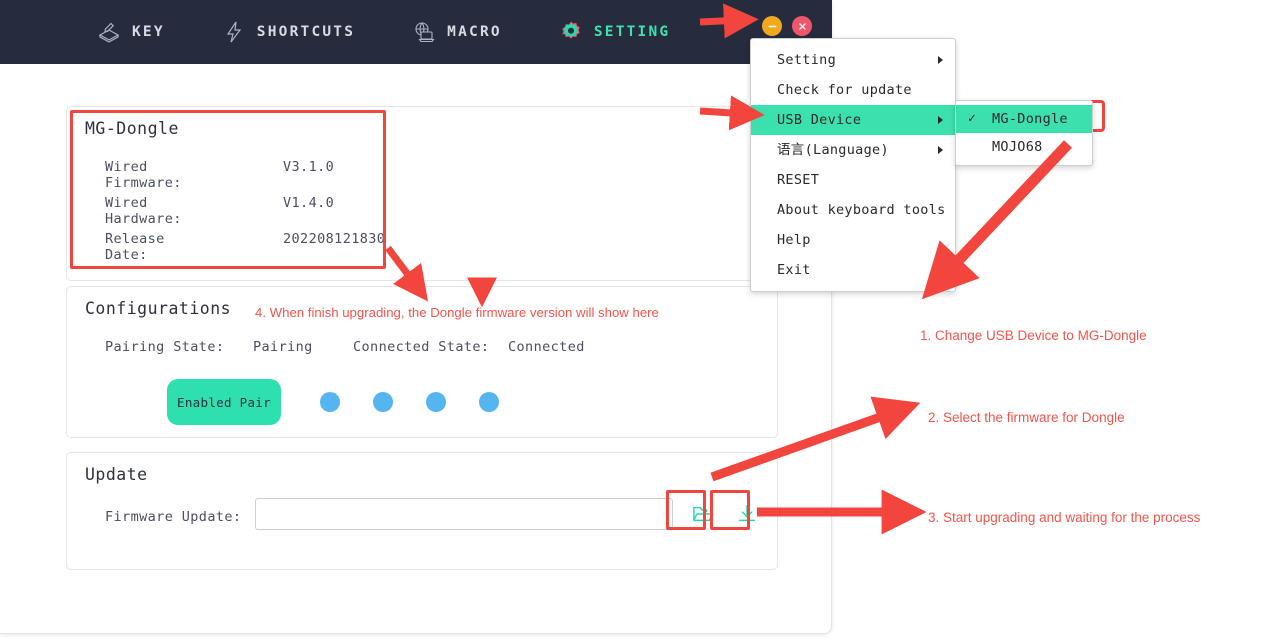 The image size is (1280, 640). Describe the element at coordinates (853, 60) in the screenshot. I see `menu-item-setting: Setting` at that location.